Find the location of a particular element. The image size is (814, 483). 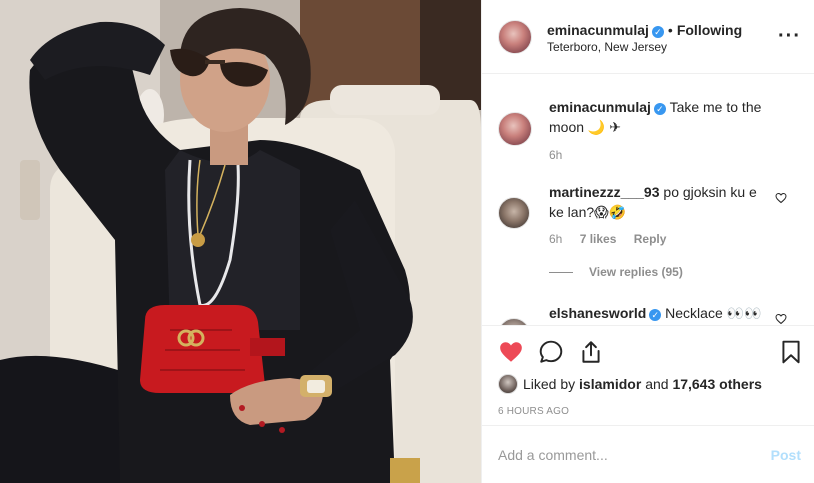

likes-others-count: 17,643 others is located at coordinates (717, 384).